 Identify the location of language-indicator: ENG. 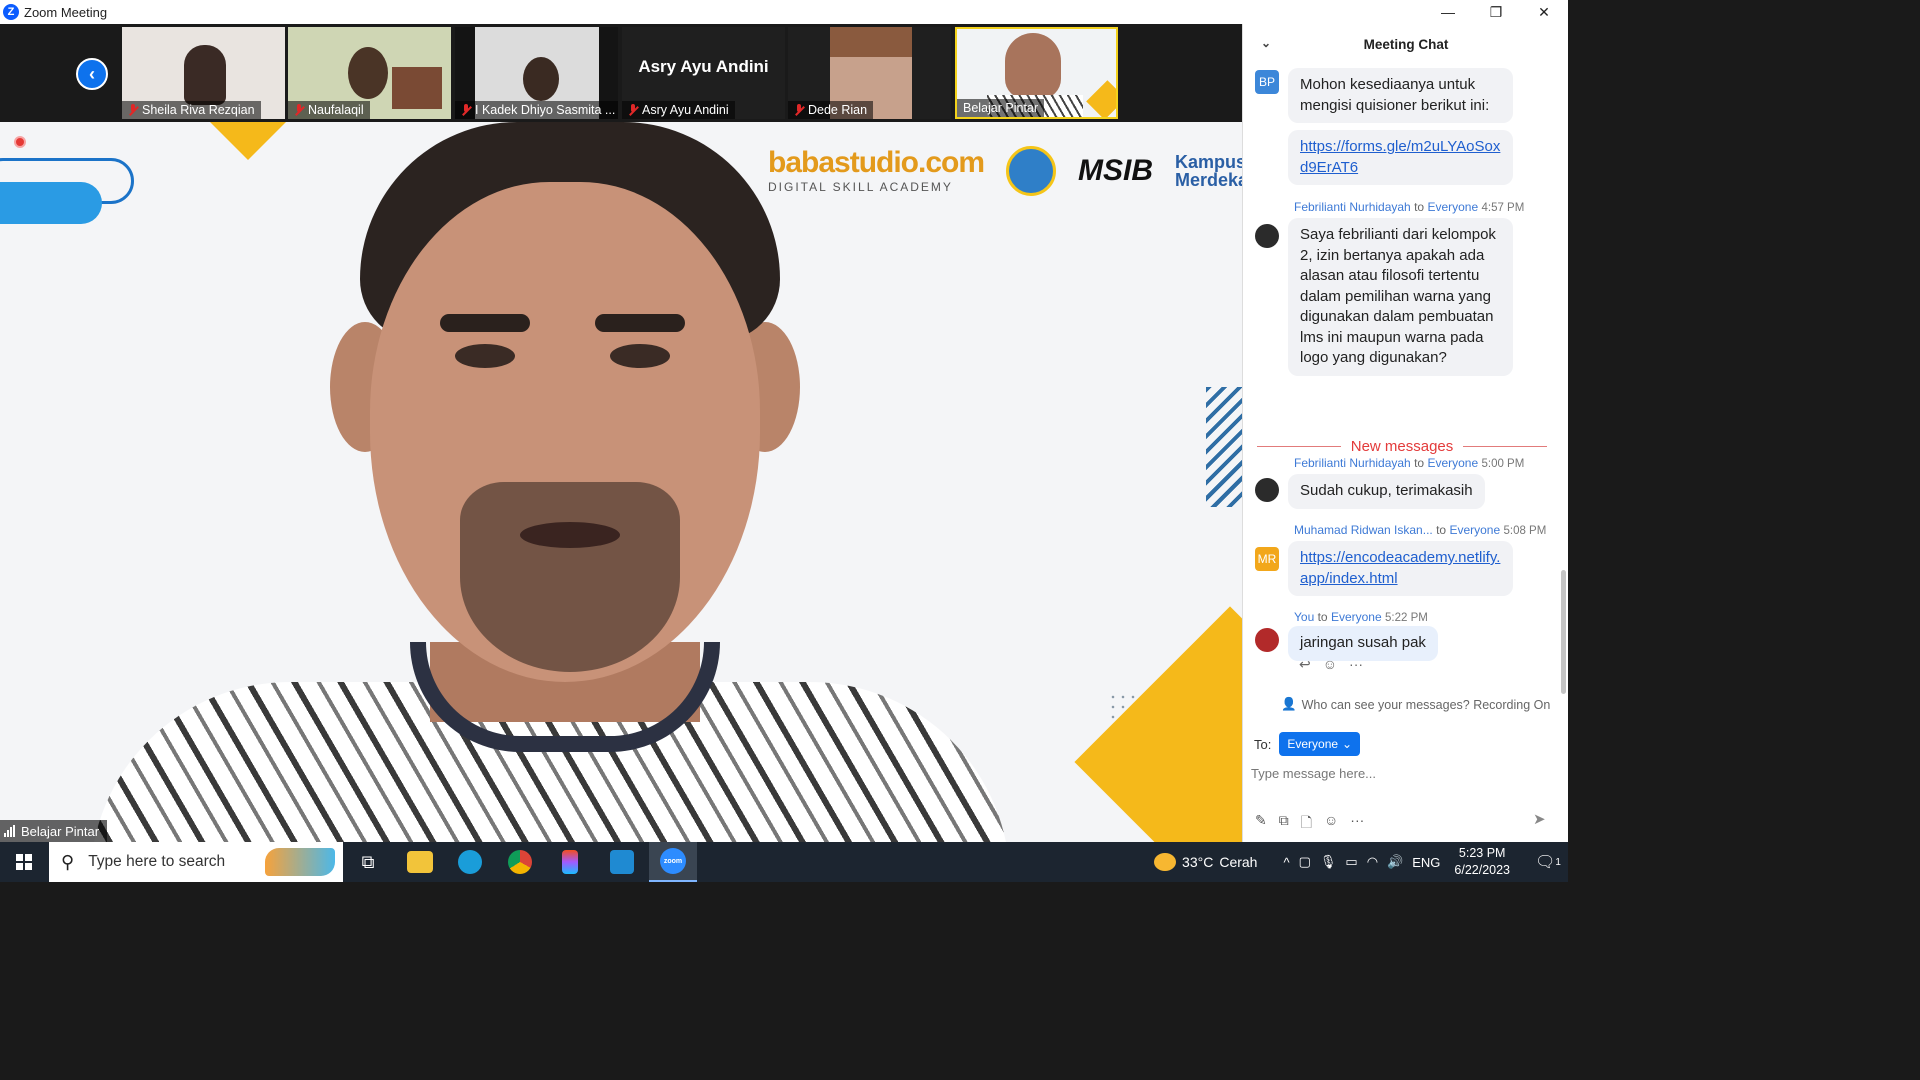
(1426, 862).